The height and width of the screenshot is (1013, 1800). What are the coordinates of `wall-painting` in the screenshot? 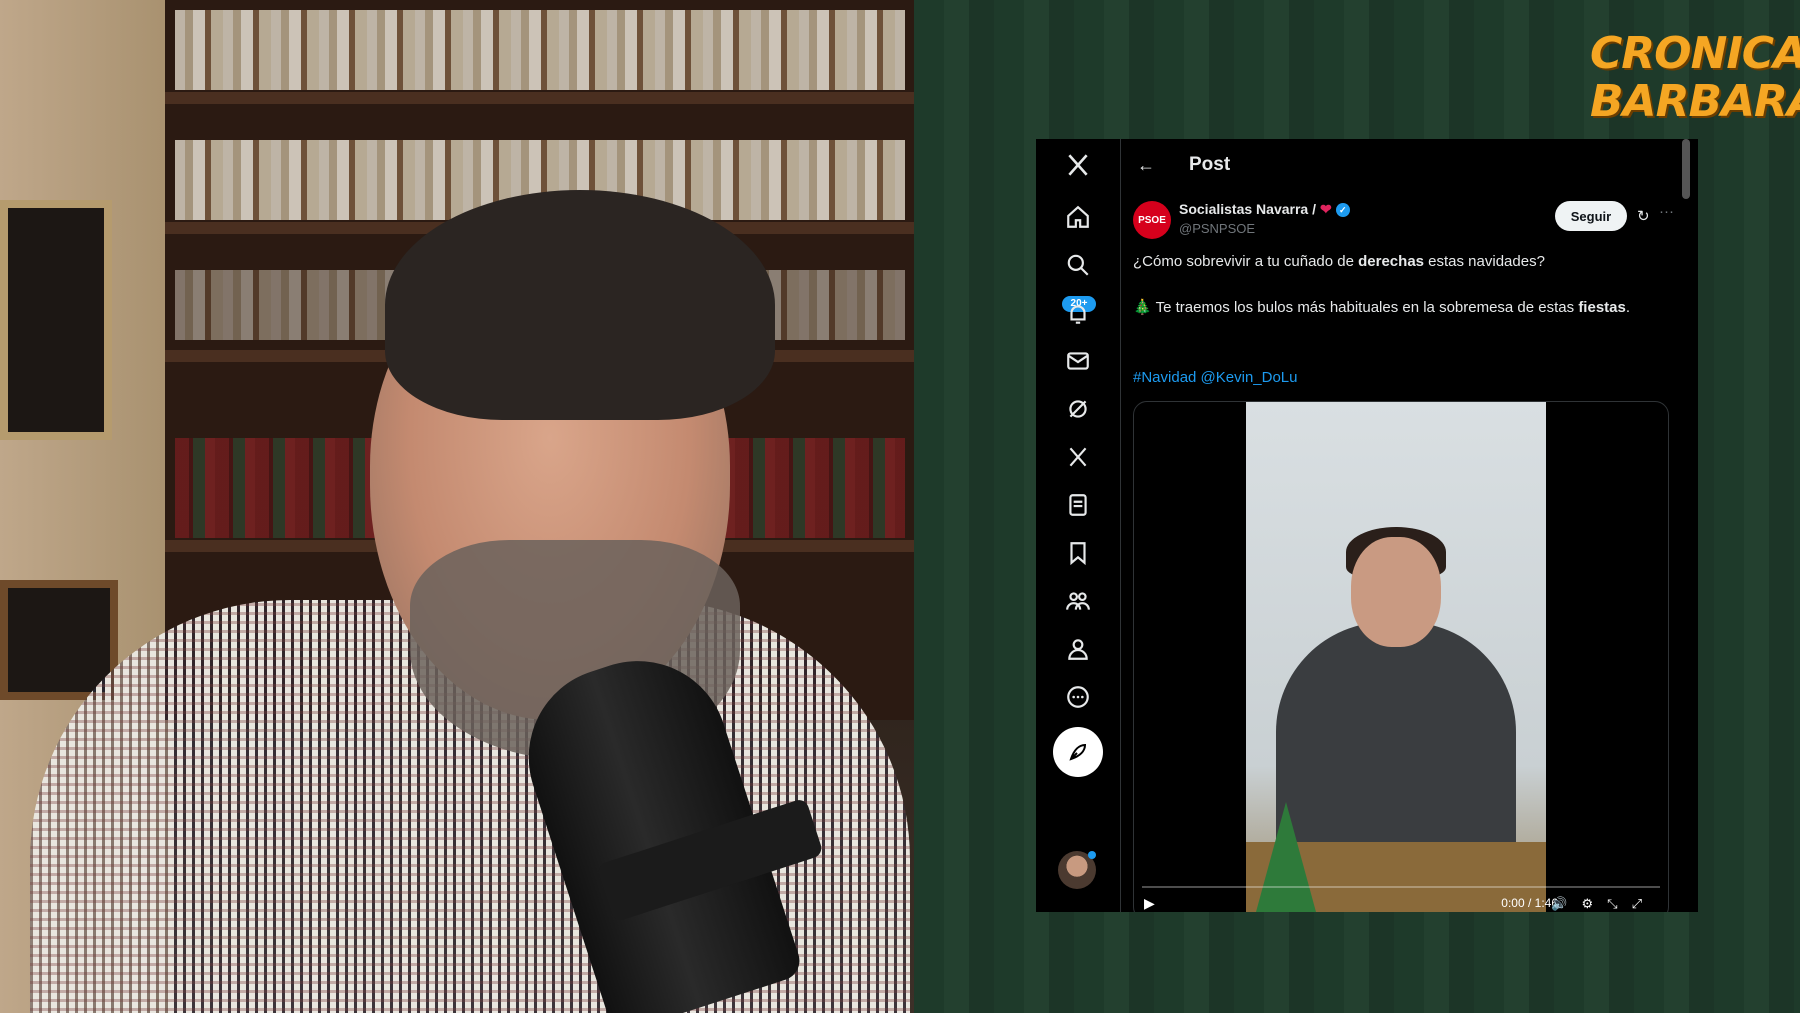 It's located at (56, 320).